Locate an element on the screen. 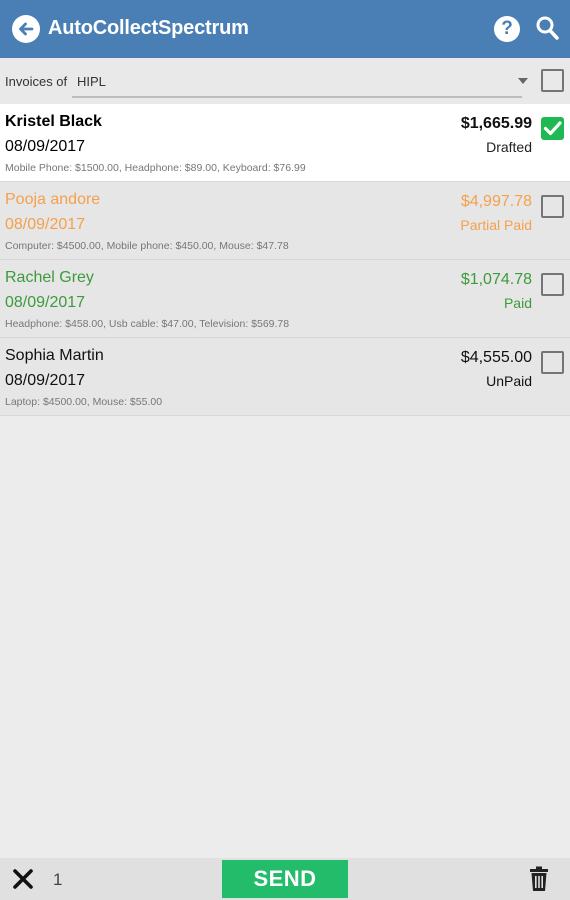 Image resolution: width=570 pixels, height=900 pixels. invoice-status: Partial Paid is located at coordinates (496, 225).